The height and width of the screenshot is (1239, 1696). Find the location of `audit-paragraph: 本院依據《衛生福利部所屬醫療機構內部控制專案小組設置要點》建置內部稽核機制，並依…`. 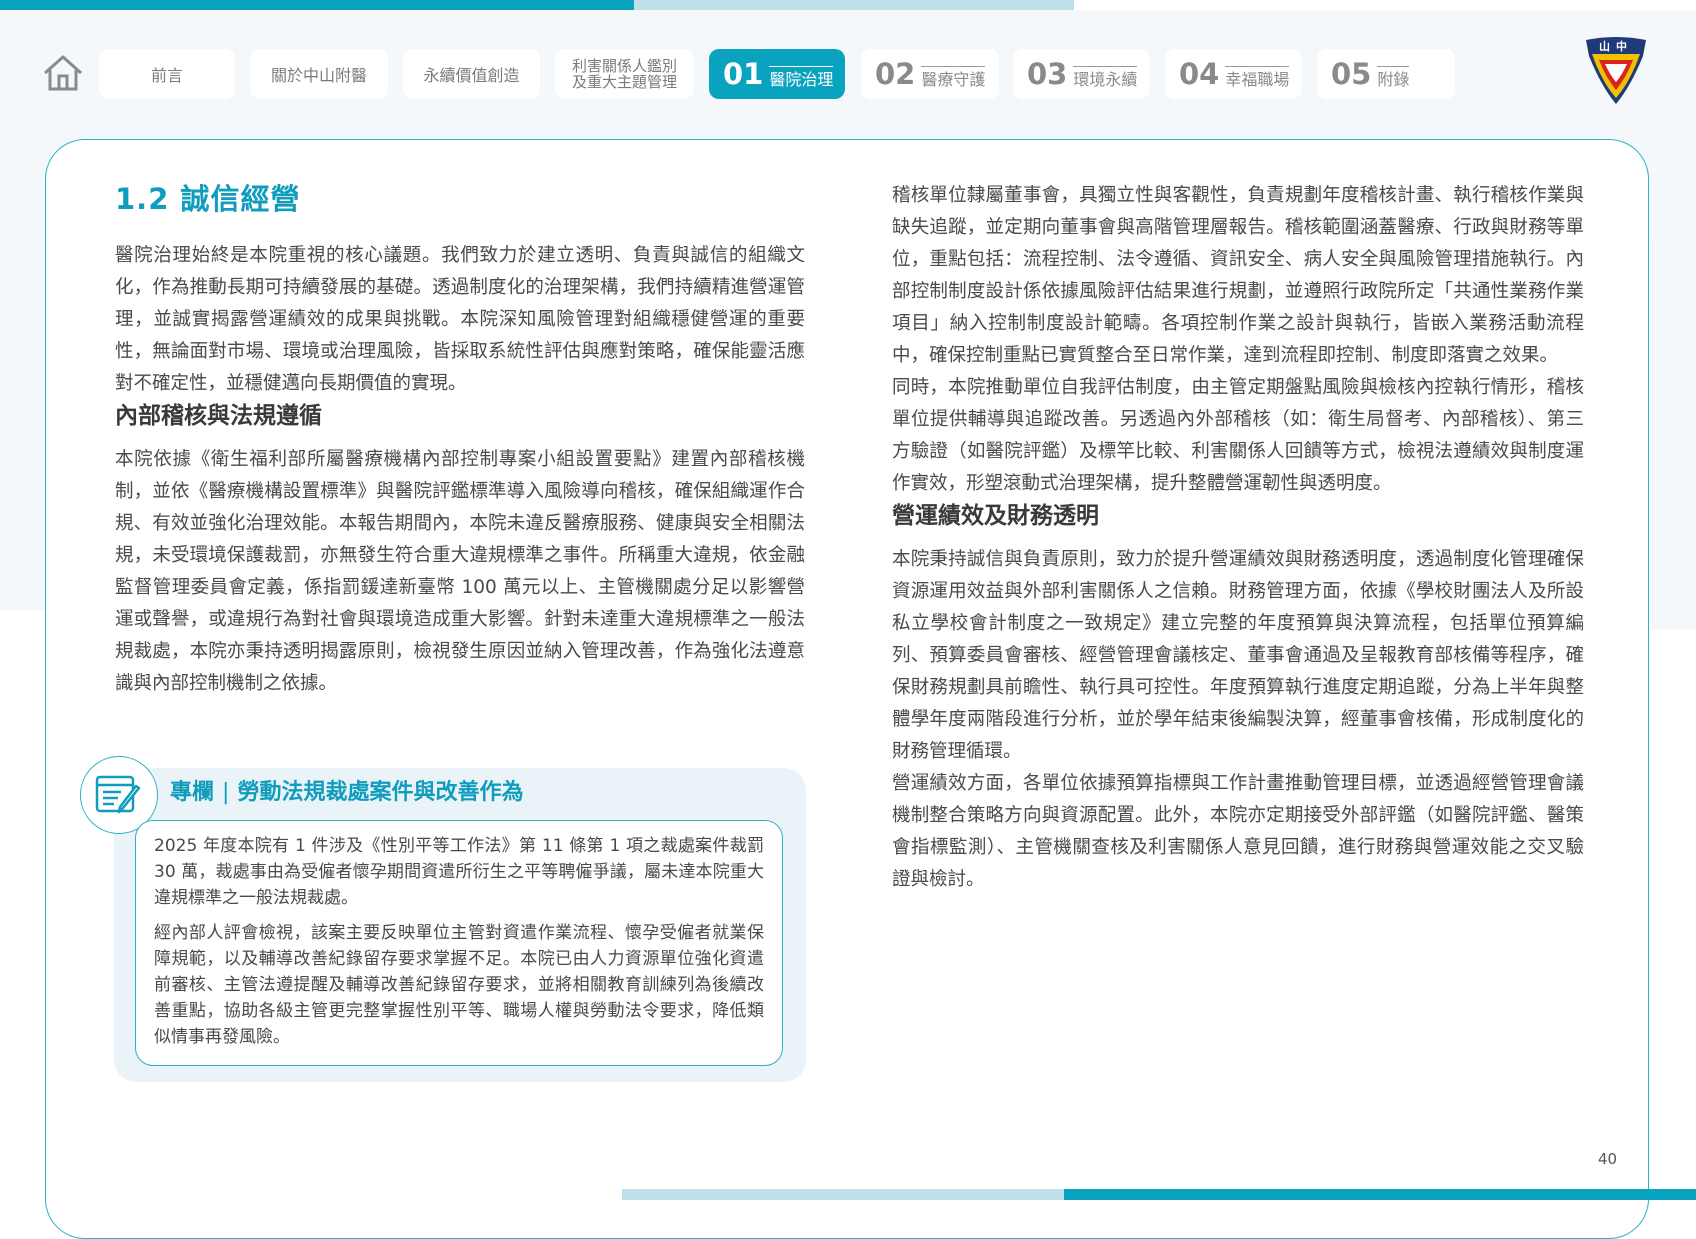

audit-paragraph: 本院依據《衛生福利部所屬醫療機構內部控制專案小組設置要點》建置內部稽核機制，並依… is located at coordinates (460, 571).